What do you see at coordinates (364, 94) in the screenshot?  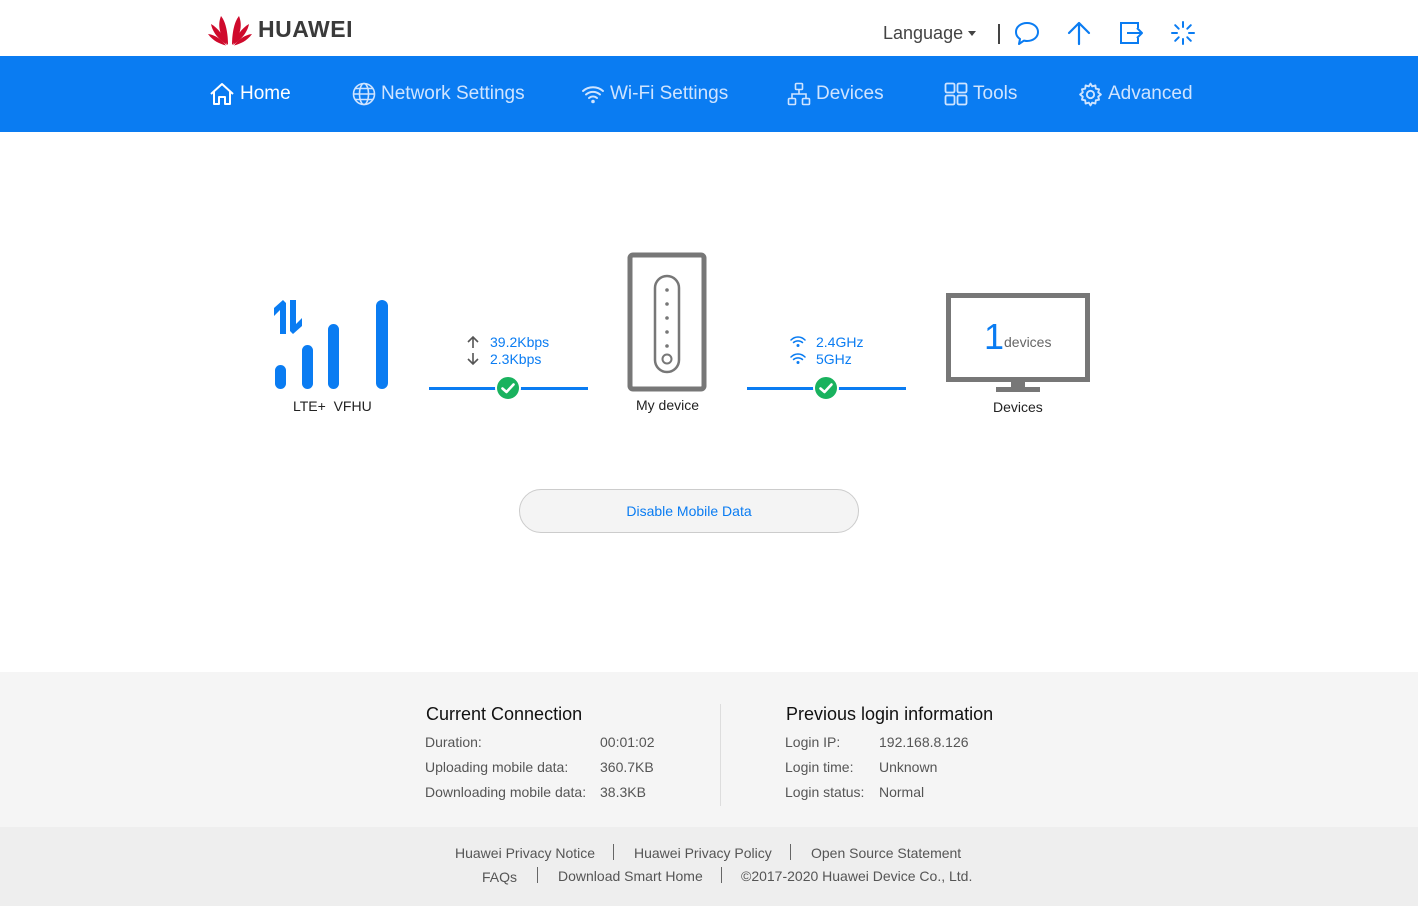 I see `globe-icon` at bounding box center [364, 94].